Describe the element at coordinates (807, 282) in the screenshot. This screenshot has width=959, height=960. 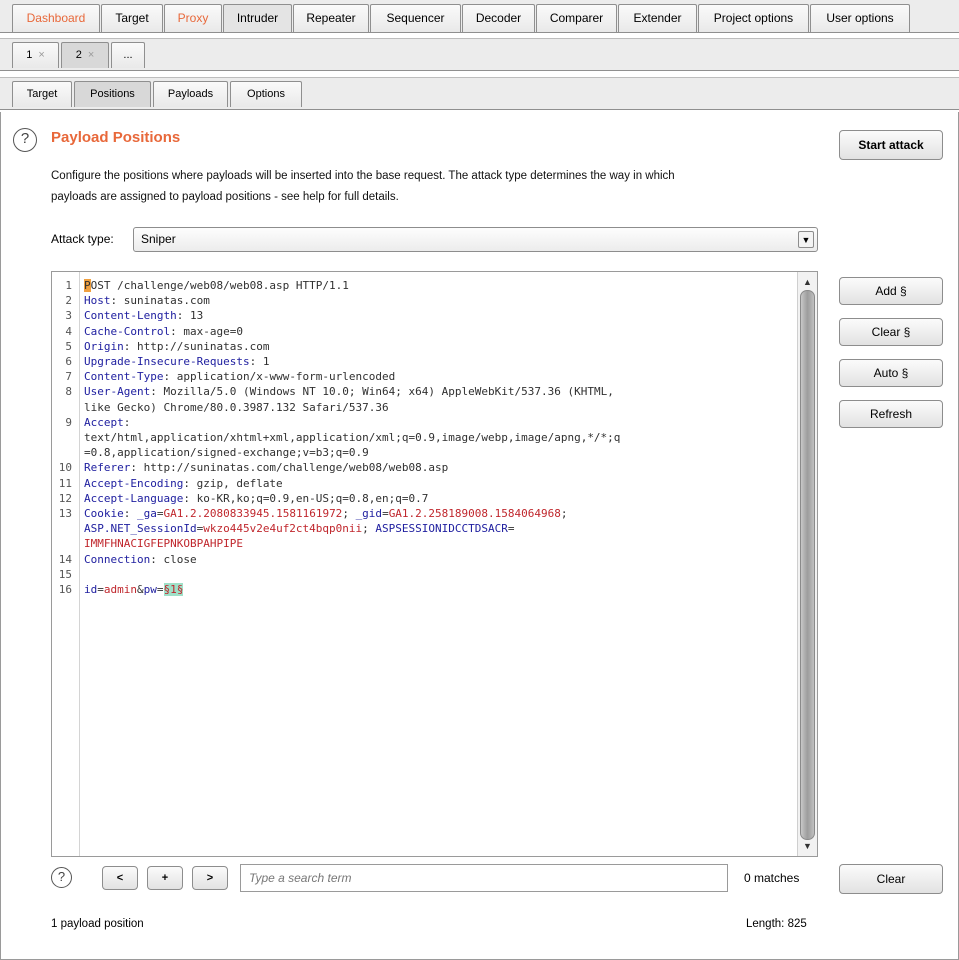
I see `scroll-up-icon: ▲` at that location.